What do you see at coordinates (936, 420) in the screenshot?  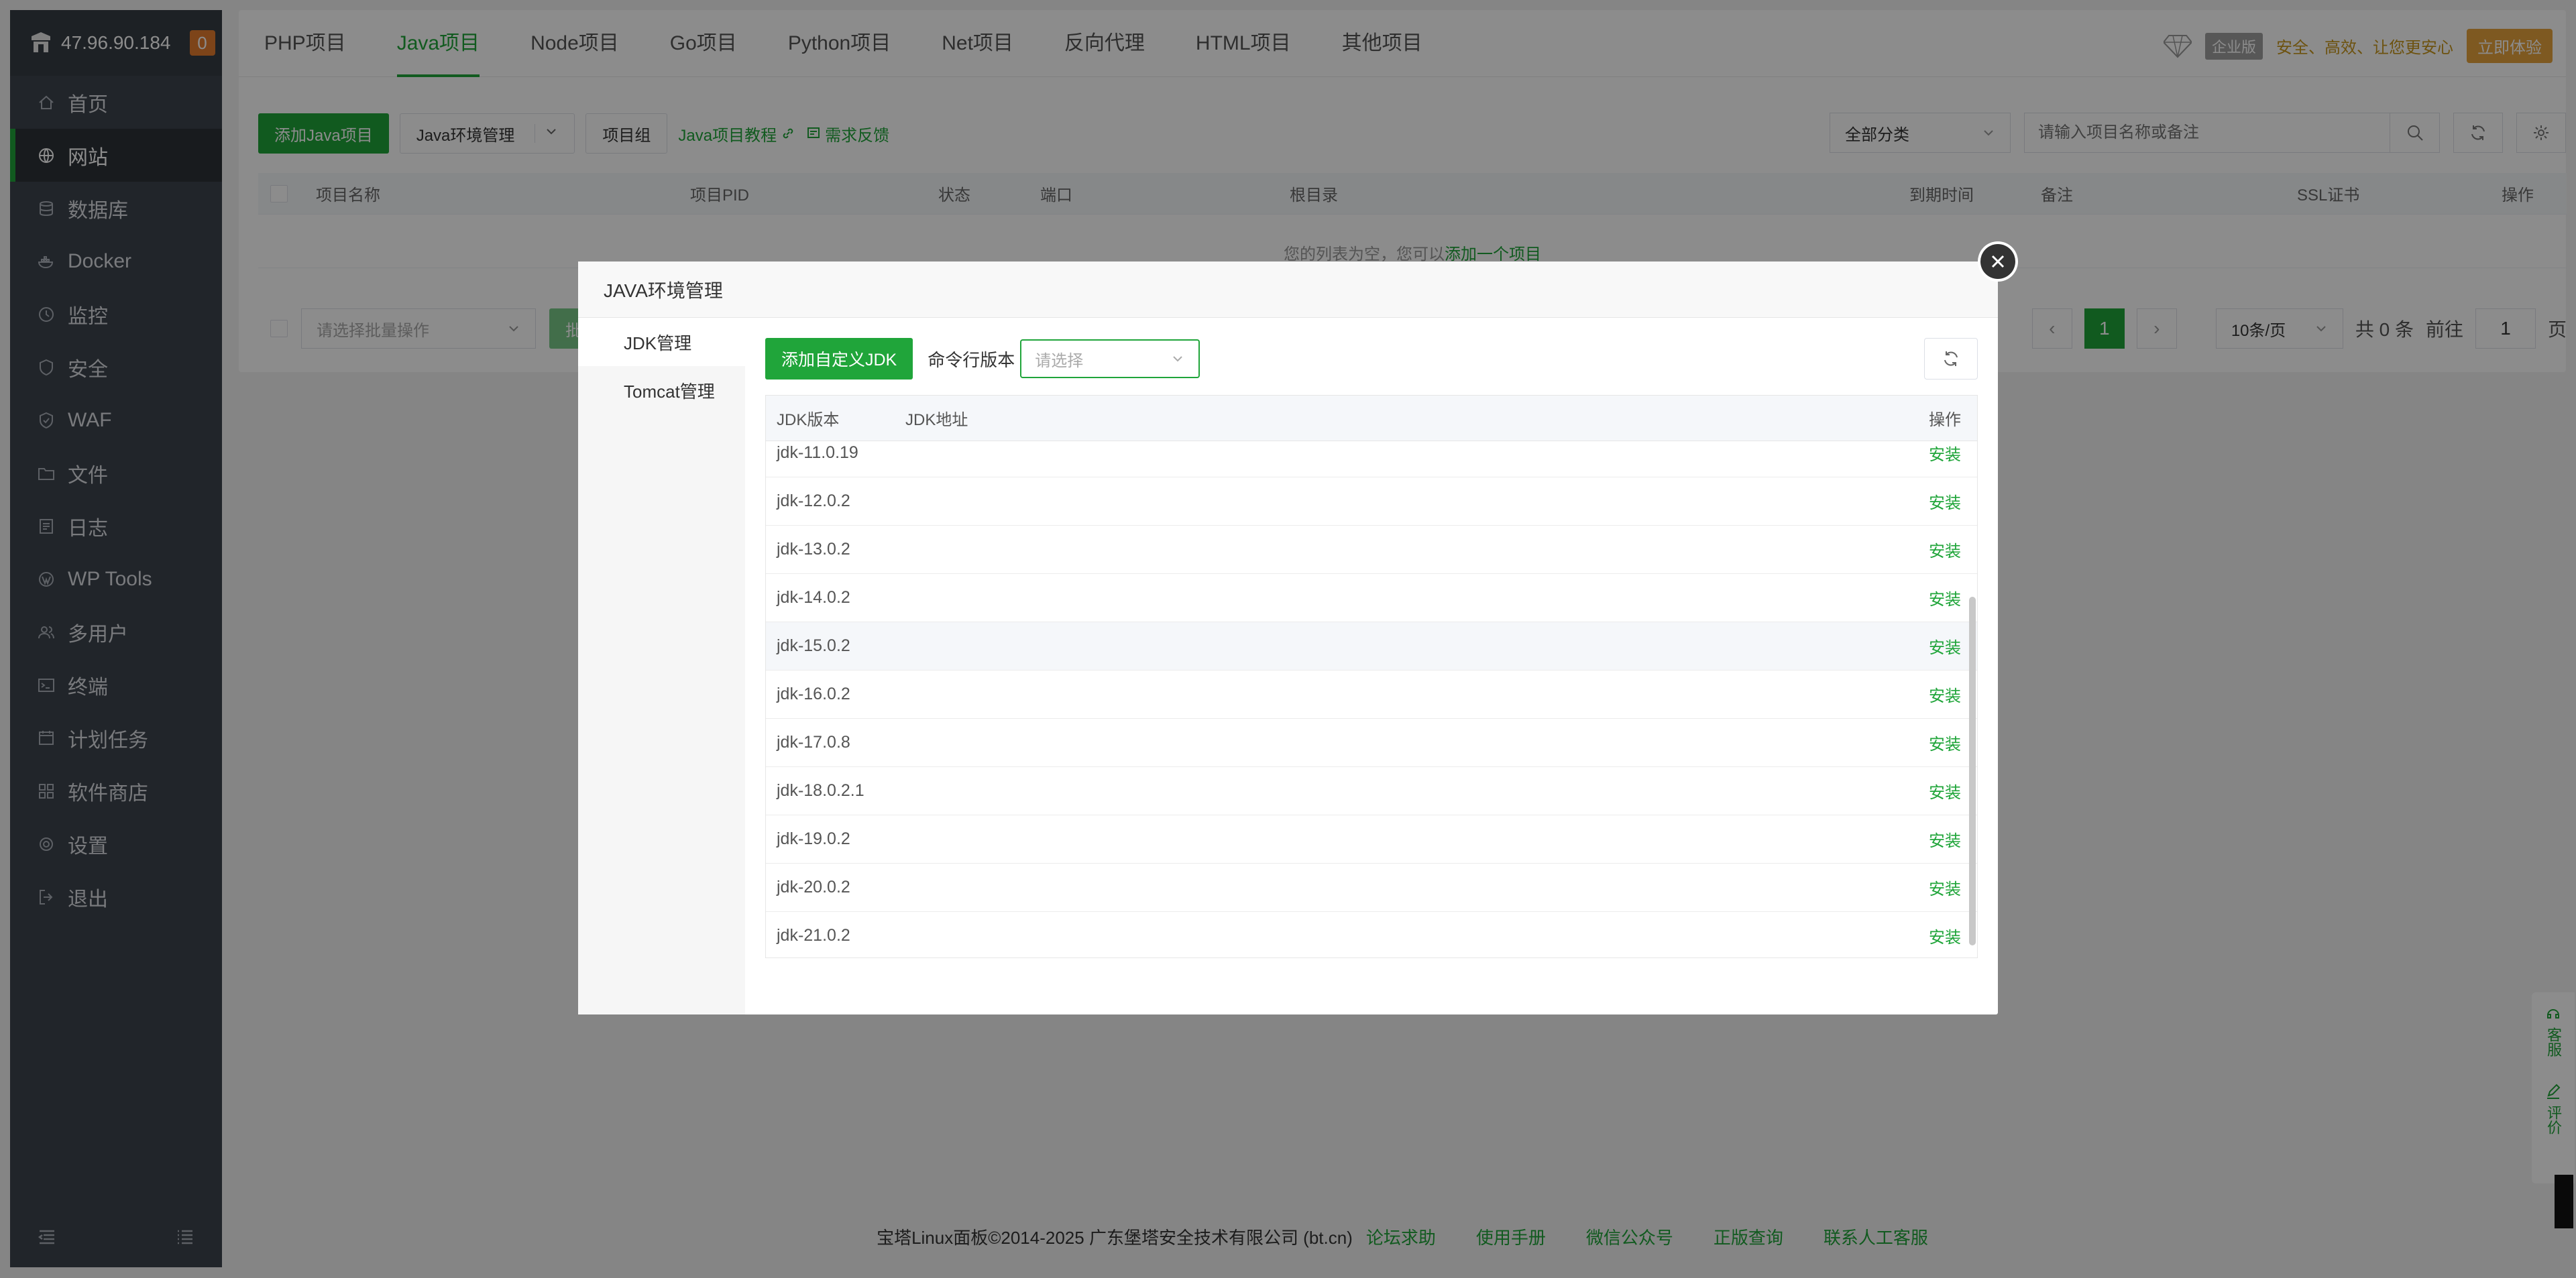 I see `col-jdk-path: JDK地址` at bounding box center [936, 420].